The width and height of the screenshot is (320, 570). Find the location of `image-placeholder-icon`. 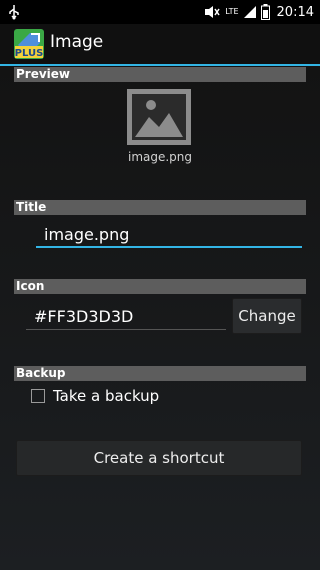

image-placeholder-icon is located at coordinates (159, 117).